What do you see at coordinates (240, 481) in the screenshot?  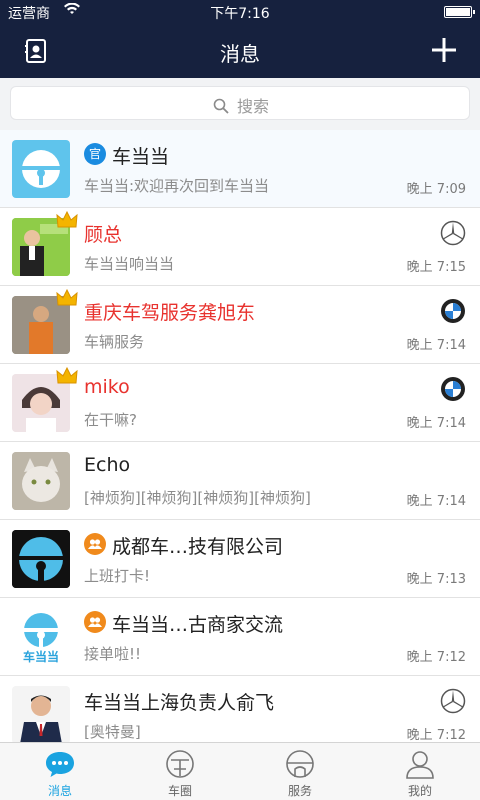 I see `conversation-row: Echo [神烦狗][神烦狗][神烦狗][神烦狗] 晚上 7:14` at bounding box center [240, 481].